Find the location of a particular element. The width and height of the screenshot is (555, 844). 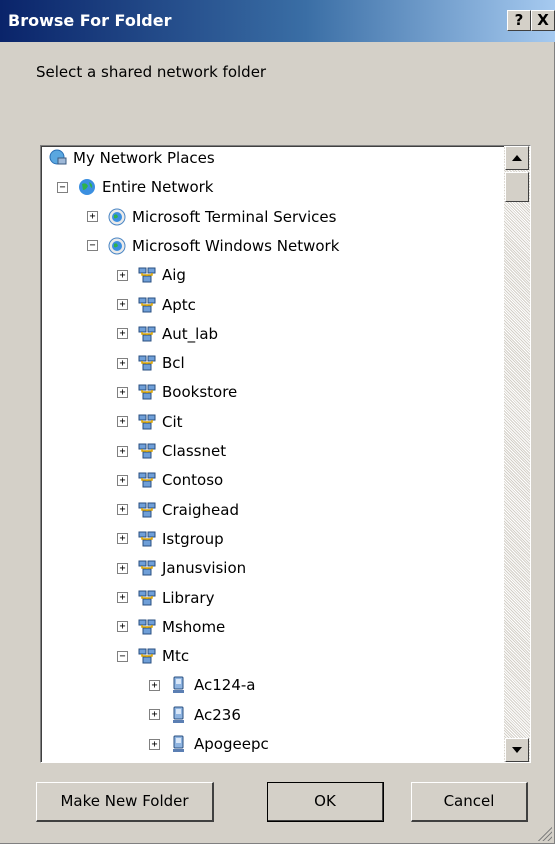

tree-node: − Microsoft Windows Network is located at coordinates (213, 246).